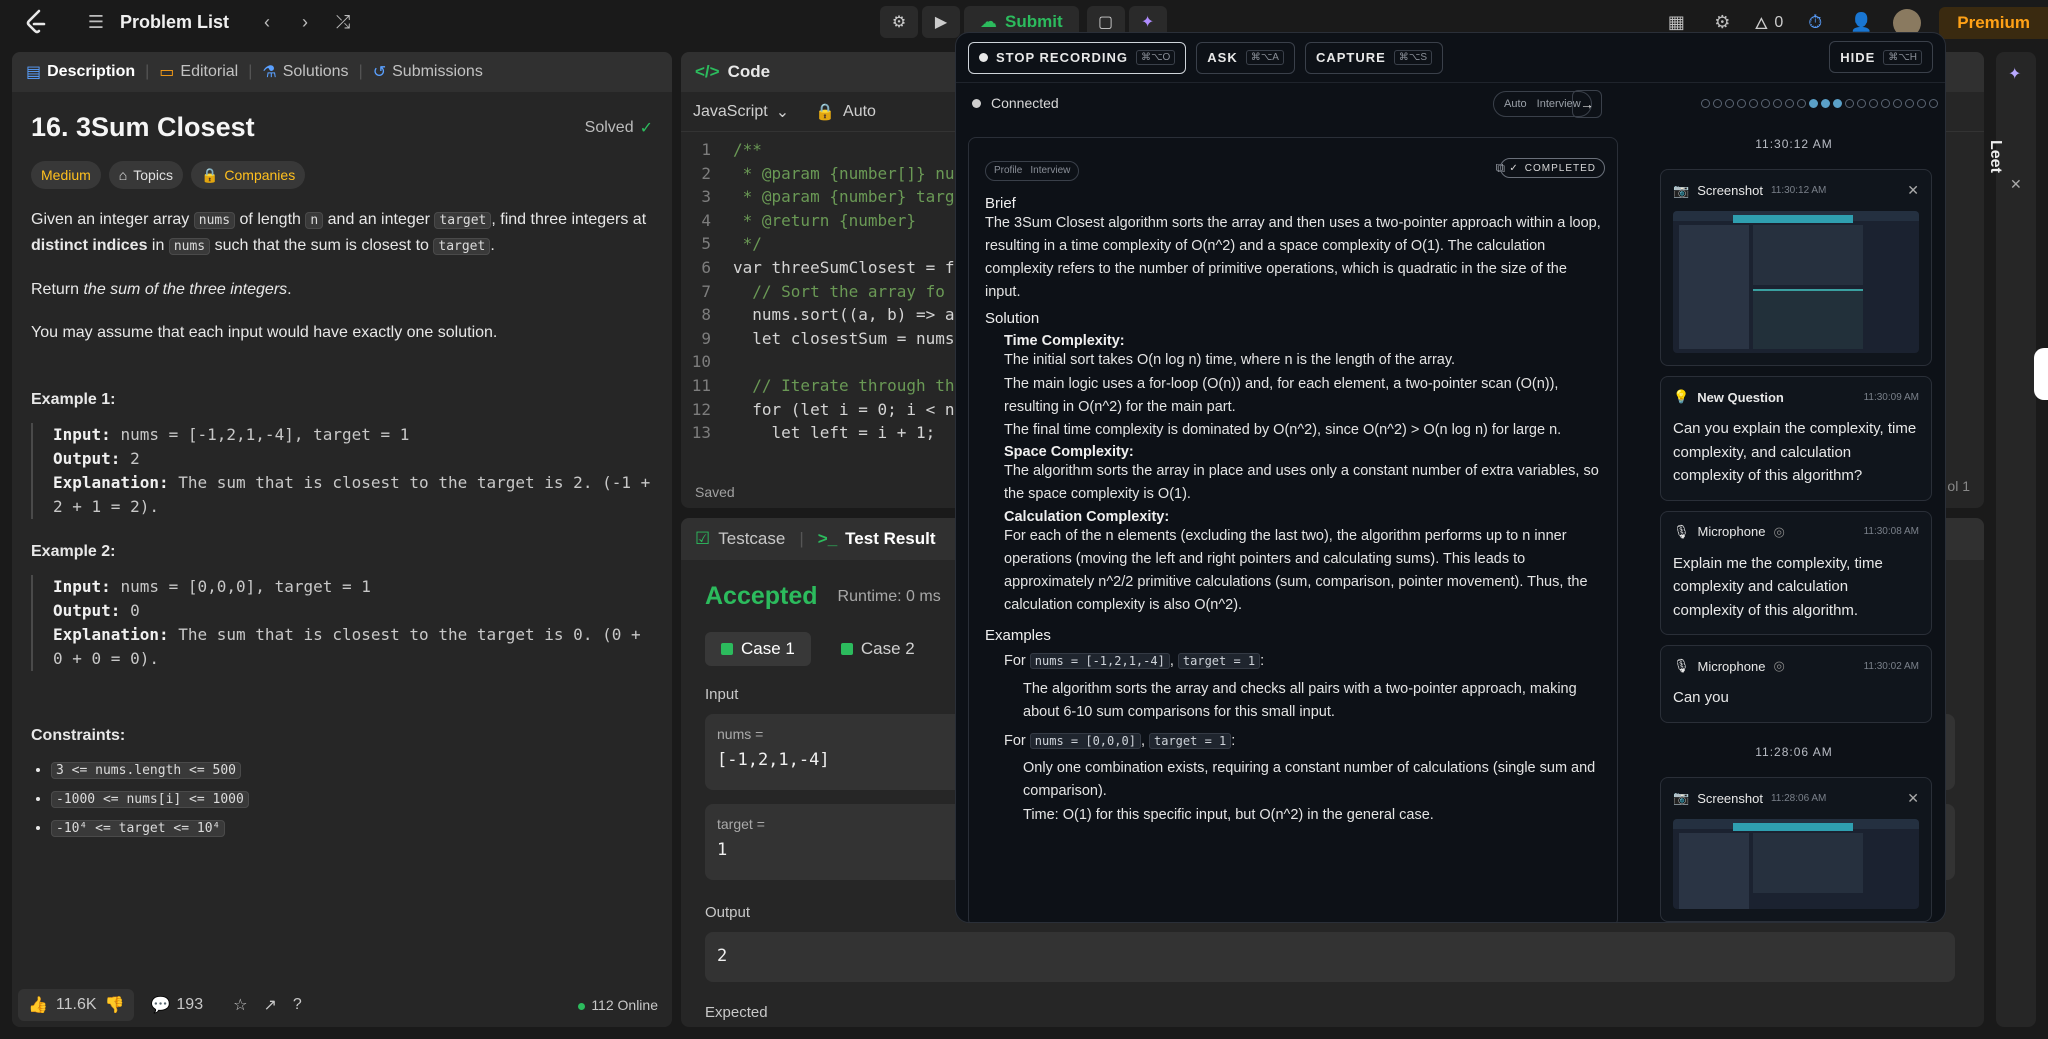  I want to click on add-friend-icon: 👤, so click(1861, 22).